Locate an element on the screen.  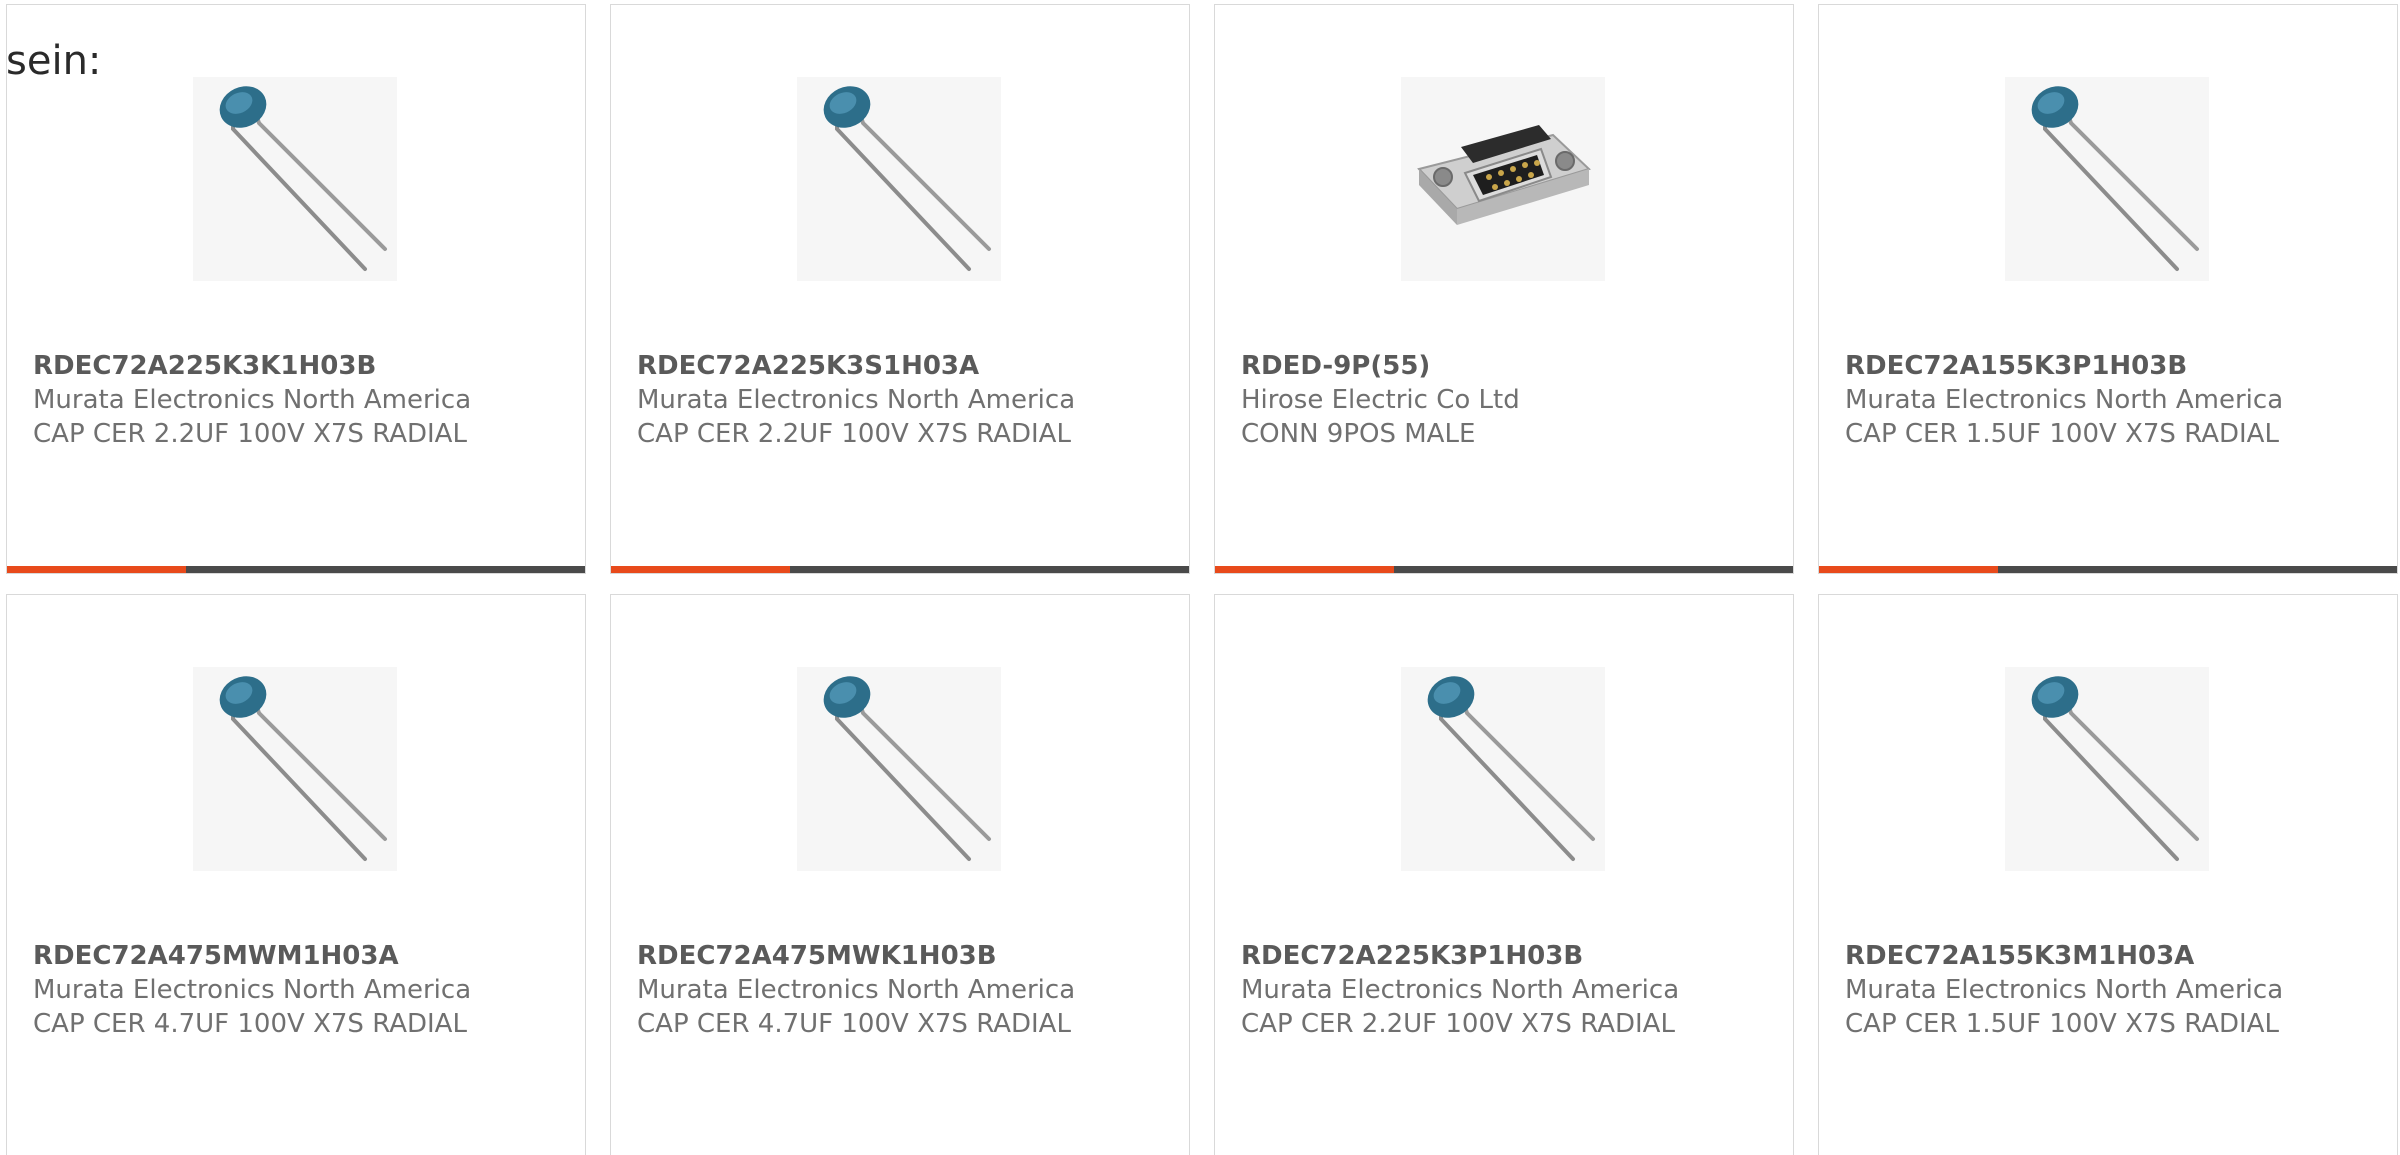
product-description: CONN 9POS MALE is located at coordinates (1358, 434).